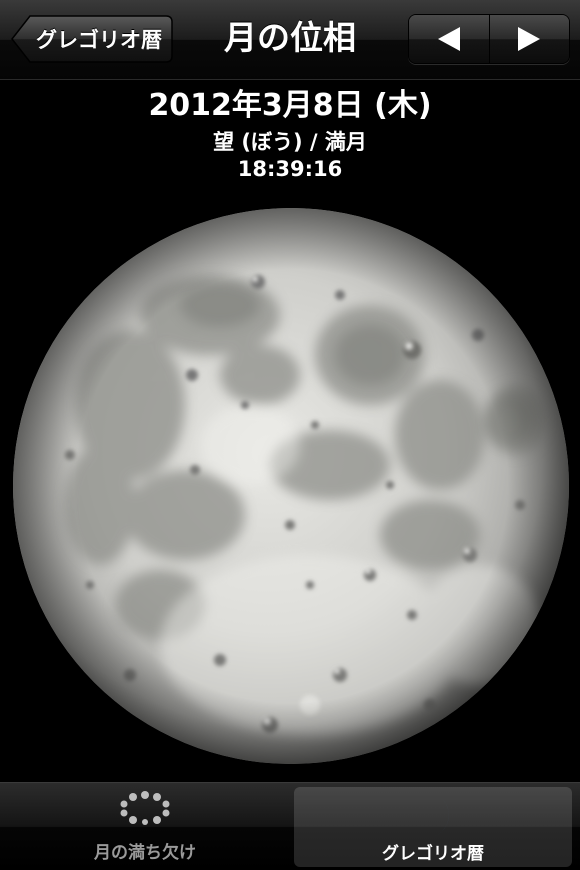  Describe the element at coordinates (145, 853) in the screenshot. I see `tab-moon-phases-label: 月の満ち欠け` at that location.